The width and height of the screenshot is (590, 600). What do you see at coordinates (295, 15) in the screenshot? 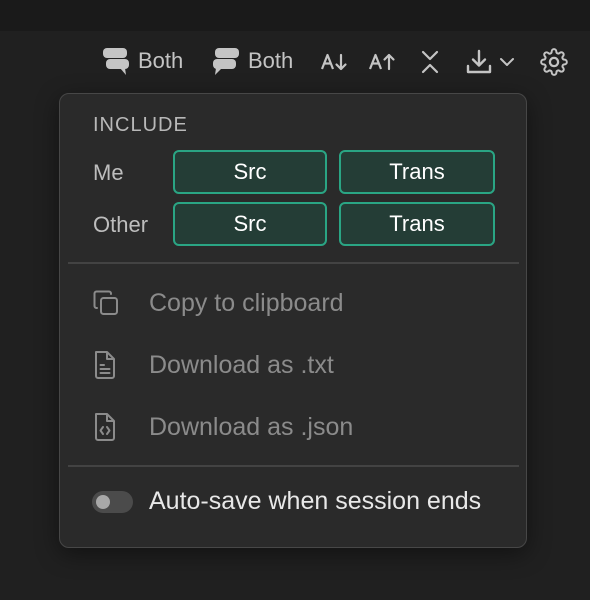
I see `top-strip` at bounding box center [295, 15].